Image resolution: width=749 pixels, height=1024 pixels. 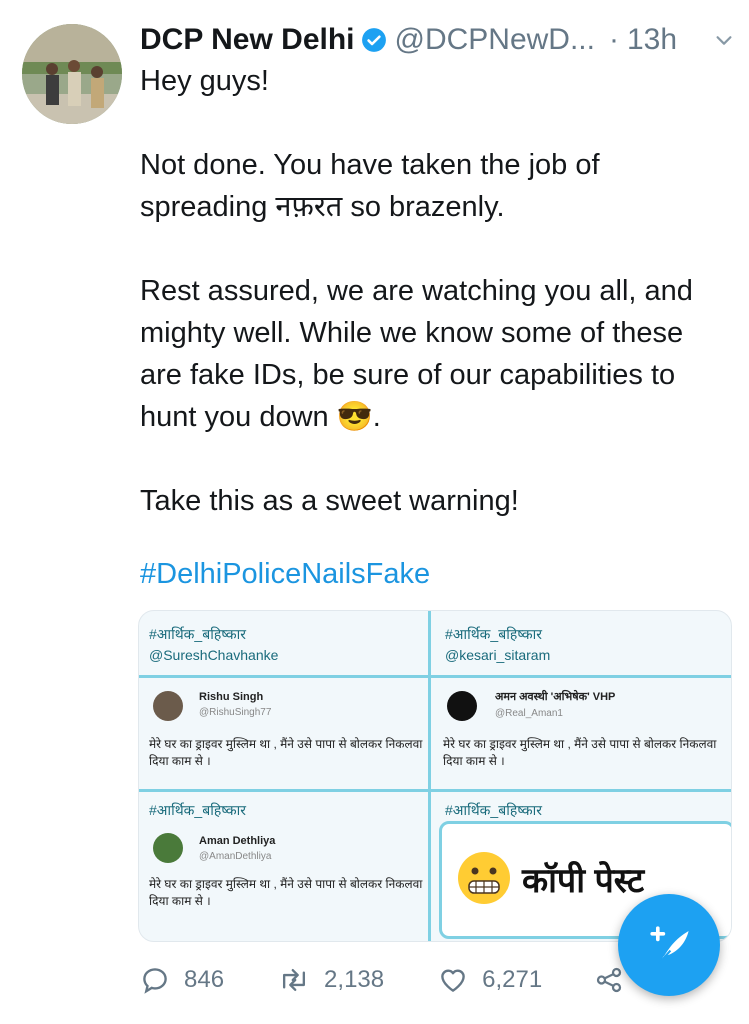 What do you see at coordinates (214, 655) in the screenshot?
I see `media-mention: @SureshChavhanke` at bounding box center [214, 655].